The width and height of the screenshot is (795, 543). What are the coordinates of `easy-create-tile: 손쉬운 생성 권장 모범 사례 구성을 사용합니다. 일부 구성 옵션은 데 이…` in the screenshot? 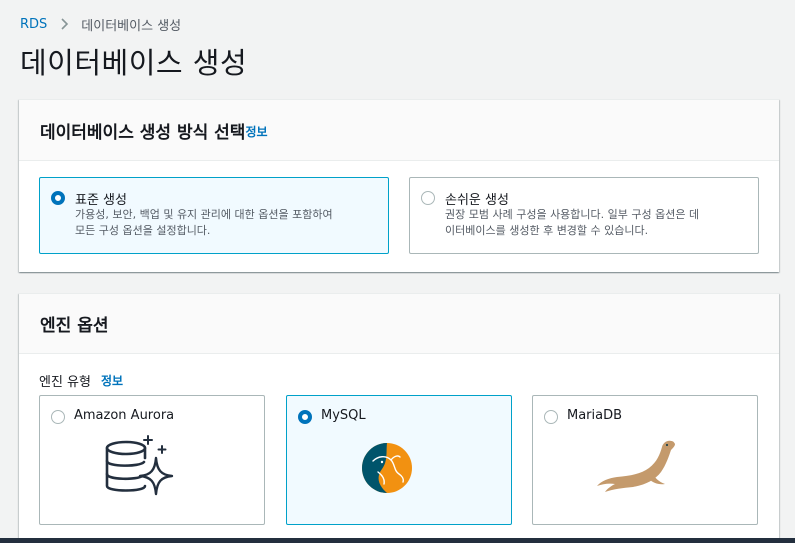 It's located at (584, 215).